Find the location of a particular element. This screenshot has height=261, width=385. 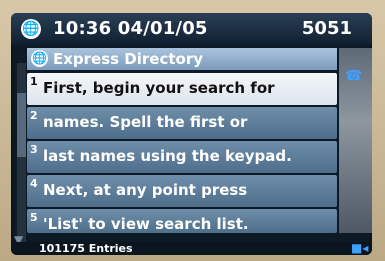

list-item-number: 5 is located at coordinates (34, 217).